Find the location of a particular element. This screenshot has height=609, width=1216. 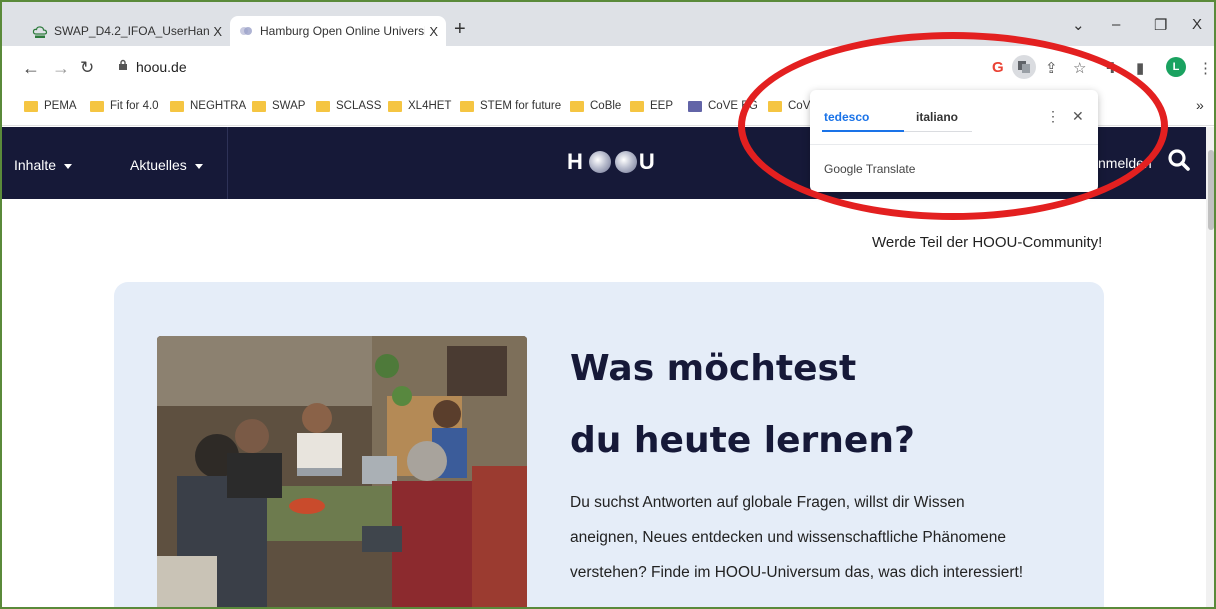

new-tab-button: + is located at coordinates (460, 29).